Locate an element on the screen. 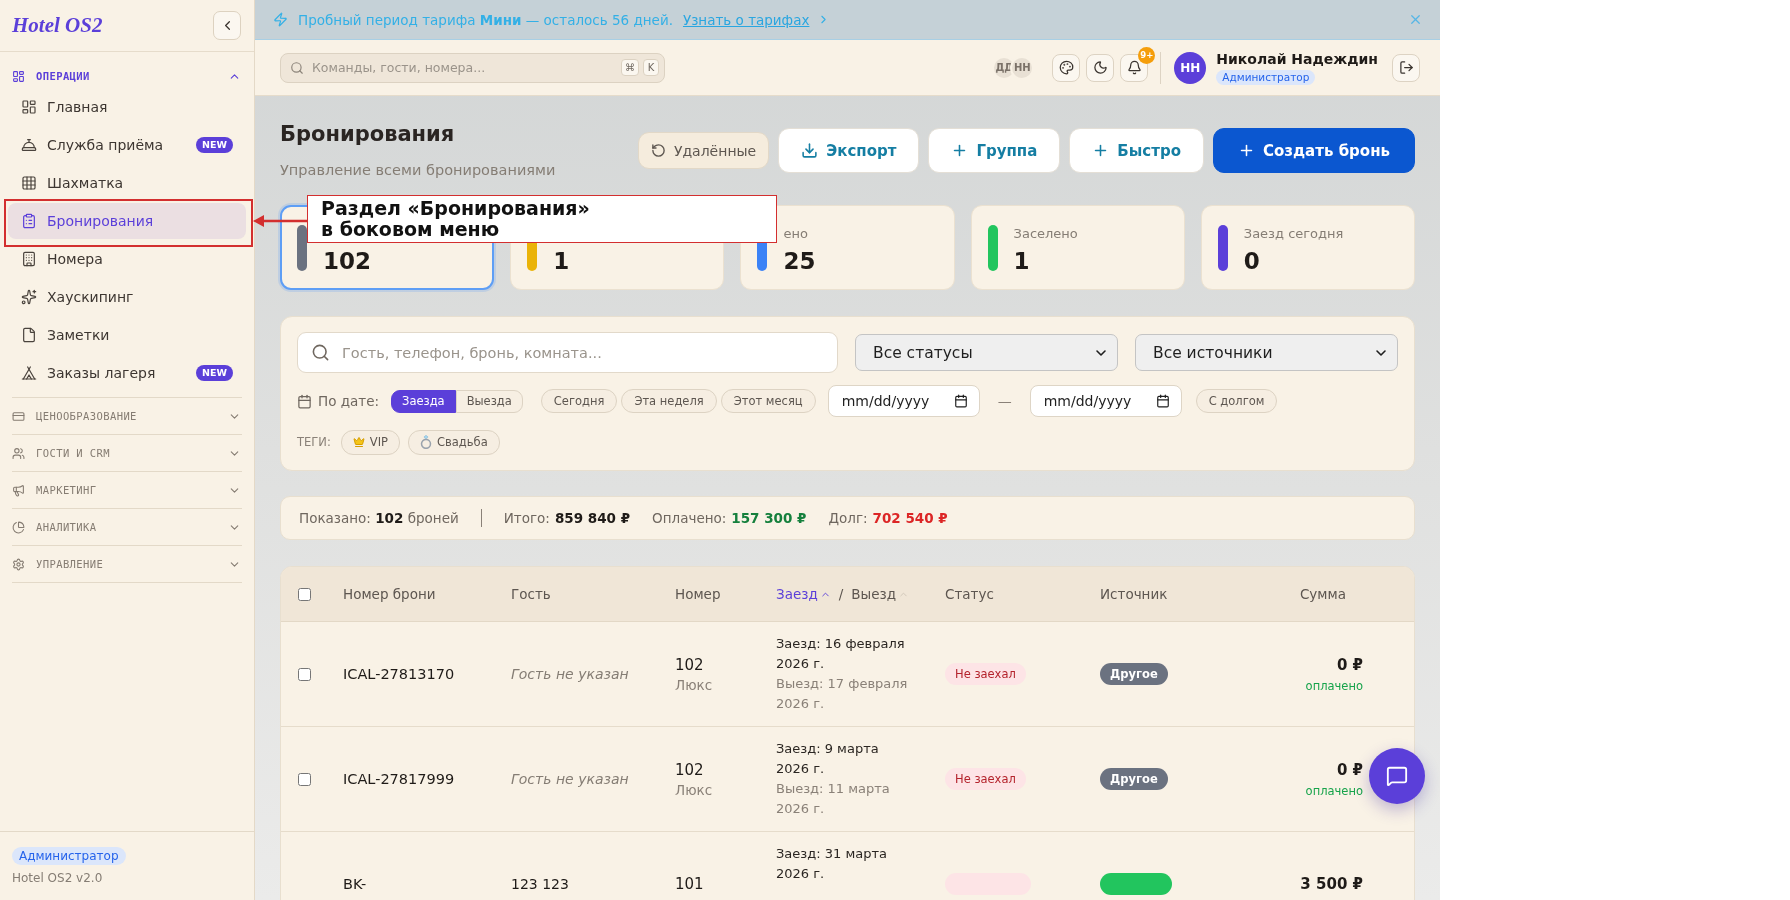 The image size is (1790, 900). sidebar-item: Бронирования is located at coordinates (127, 221).